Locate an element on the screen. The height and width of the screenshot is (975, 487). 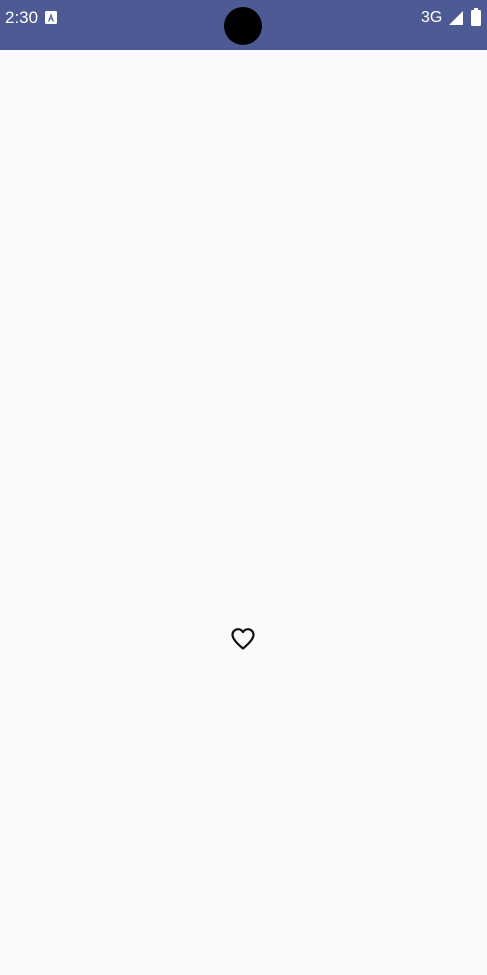
status-bar: 2:30 3G is located at coordinates (243, 25).